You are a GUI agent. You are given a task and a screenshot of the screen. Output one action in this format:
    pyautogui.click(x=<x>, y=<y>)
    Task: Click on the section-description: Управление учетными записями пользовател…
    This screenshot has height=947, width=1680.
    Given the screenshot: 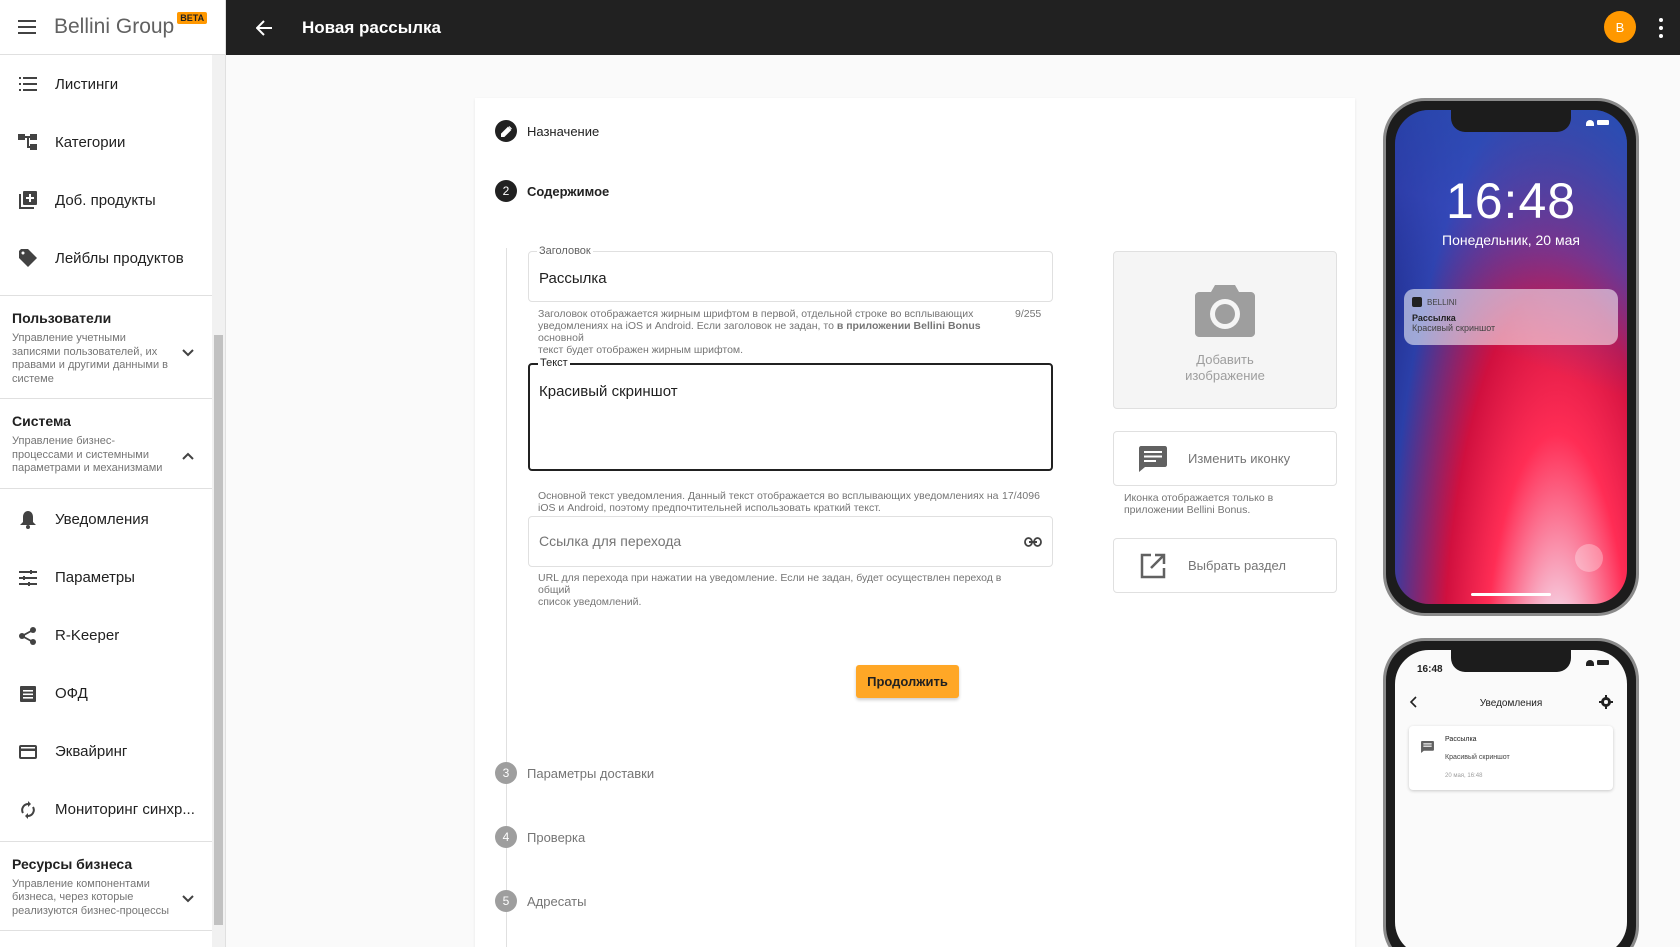 What is the action you would take?
    pyautogui.click(x=90, y=358)
    